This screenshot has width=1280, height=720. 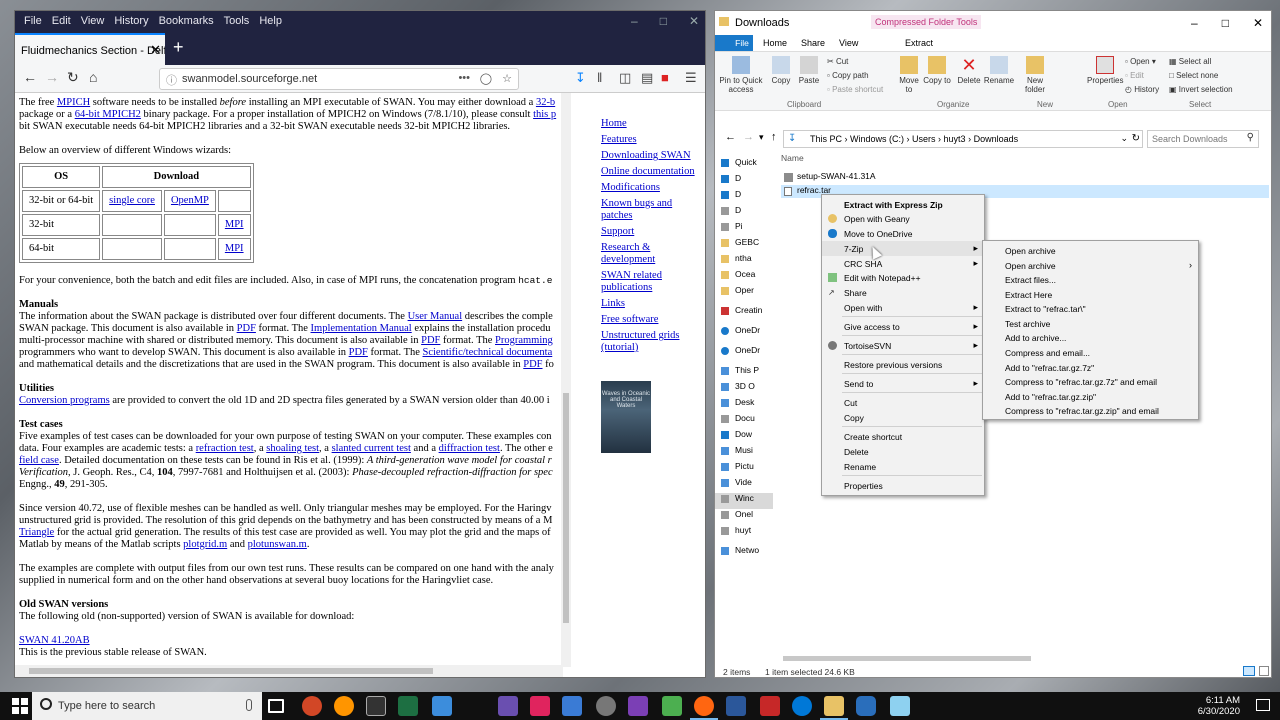 I want to click on matlab-icon, so click(x=540, y=706).